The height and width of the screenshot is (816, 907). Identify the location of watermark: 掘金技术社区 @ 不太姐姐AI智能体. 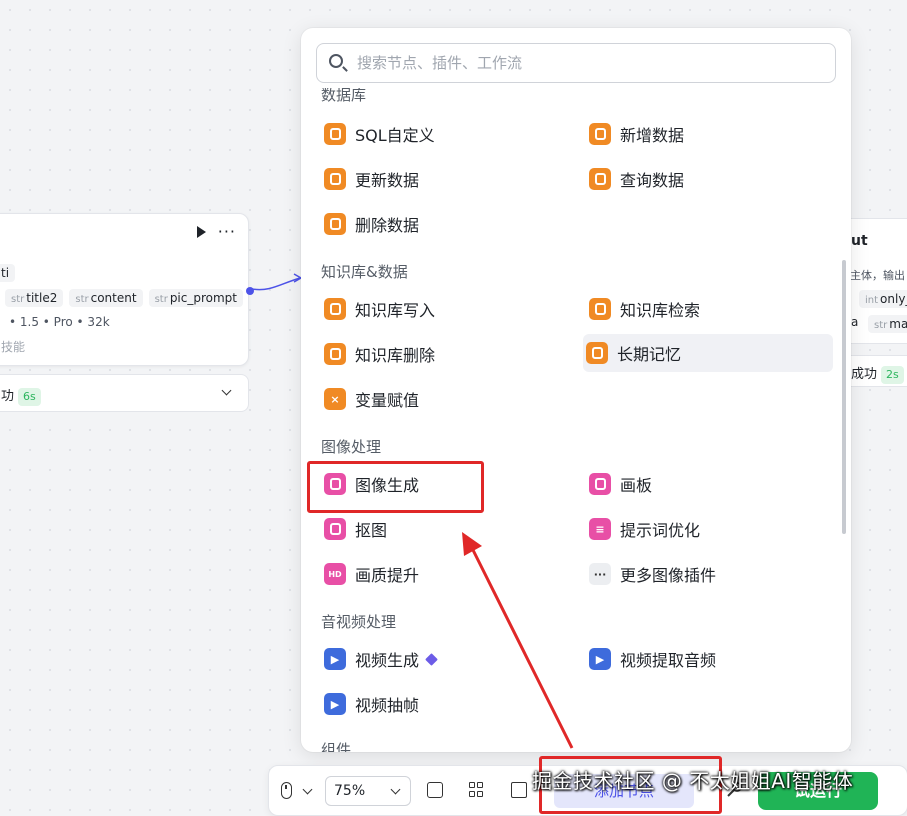
(693, 781).